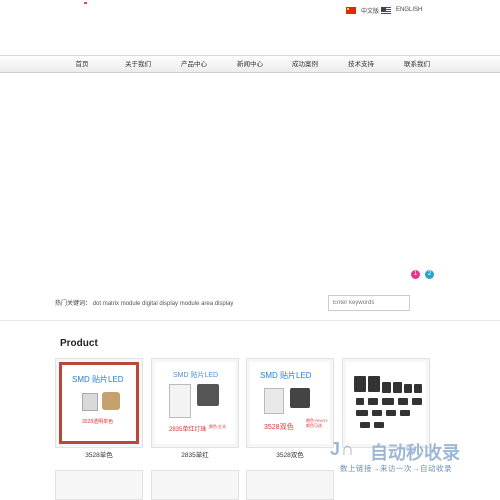 Image resolution: width=500 pixels, height=500 pixels. I want to click on watermark-title: 自动秒收录, so click(415, 453).